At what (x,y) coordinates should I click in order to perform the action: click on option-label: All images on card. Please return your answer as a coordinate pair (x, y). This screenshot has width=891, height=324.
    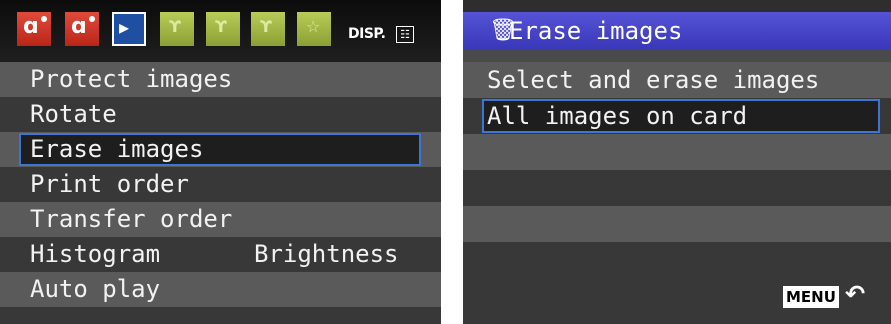
    Looking at the image, I should click on (617, 116).